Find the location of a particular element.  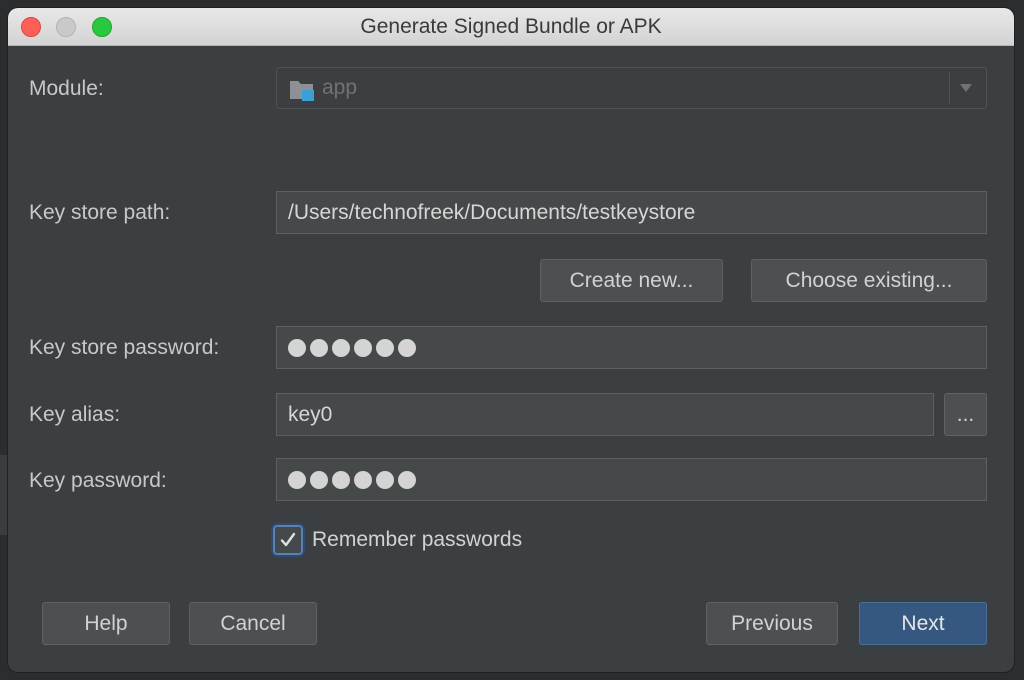

checkmark-icon is located at coordinates (288, 539).